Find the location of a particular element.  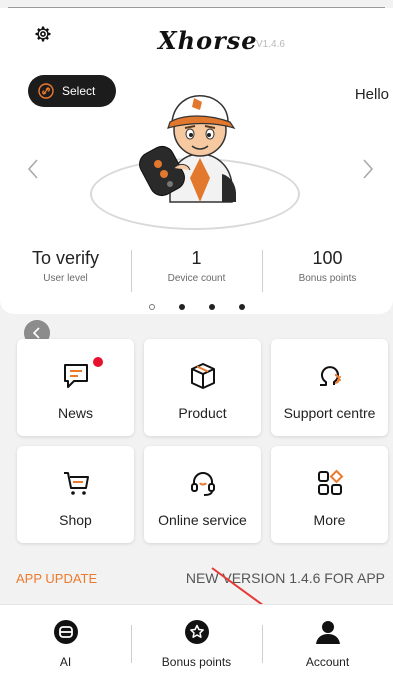

person-icon is located at coordinates (327, 632).